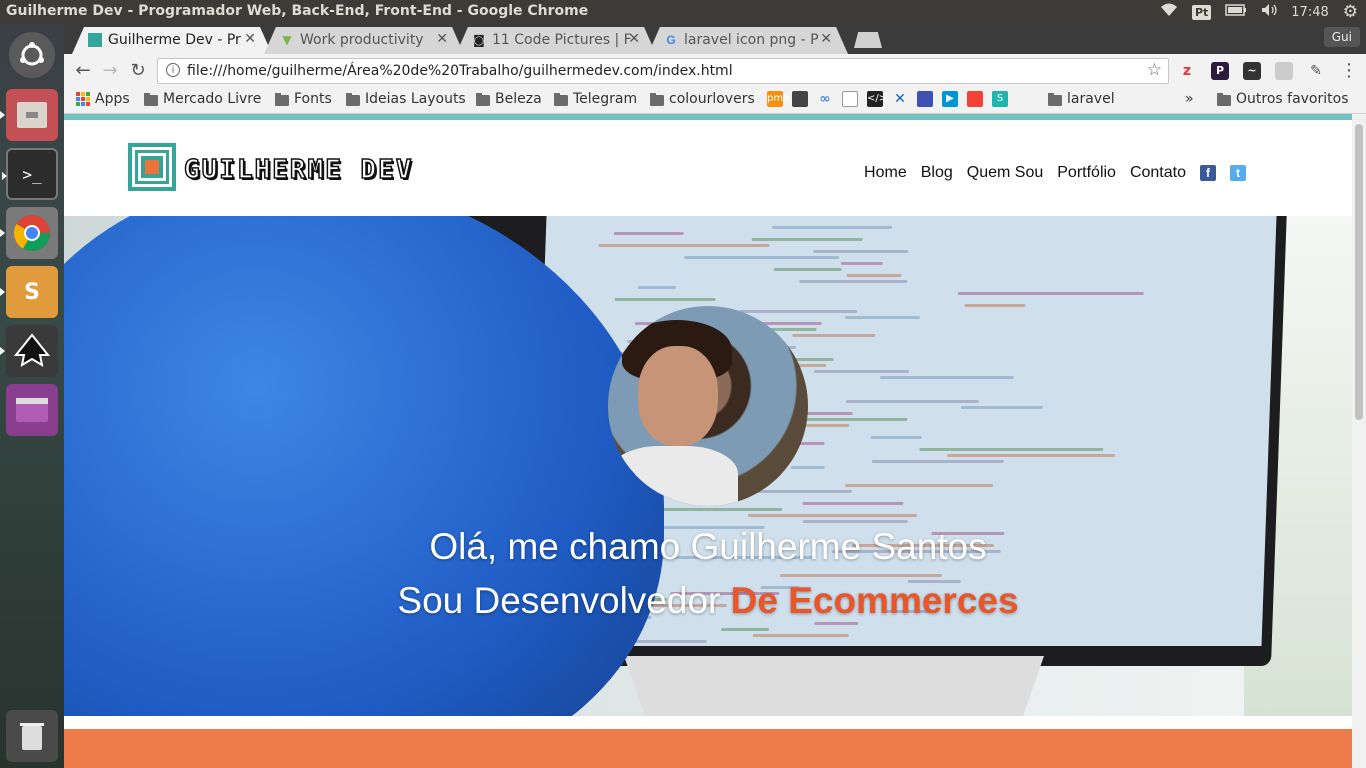 The image size is (1366, 768). I want to click on nav-contato: Contato, so click(1158, 173).